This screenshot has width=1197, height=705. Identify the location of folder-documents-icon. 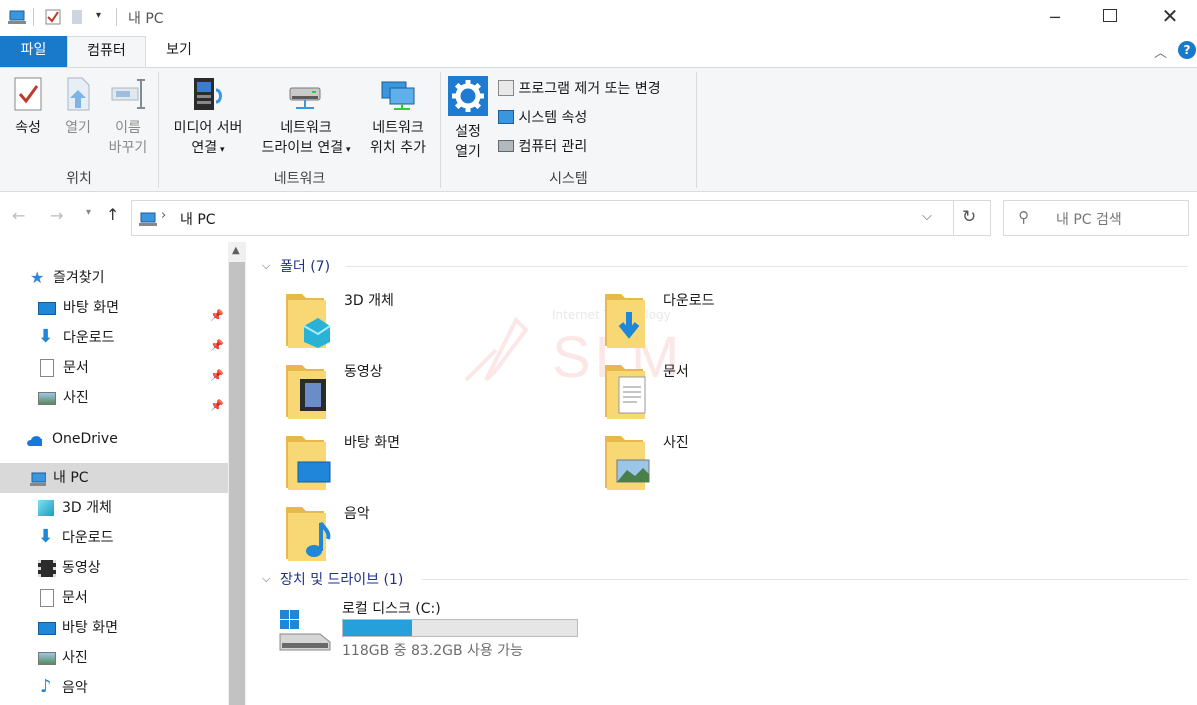
(625, 392).